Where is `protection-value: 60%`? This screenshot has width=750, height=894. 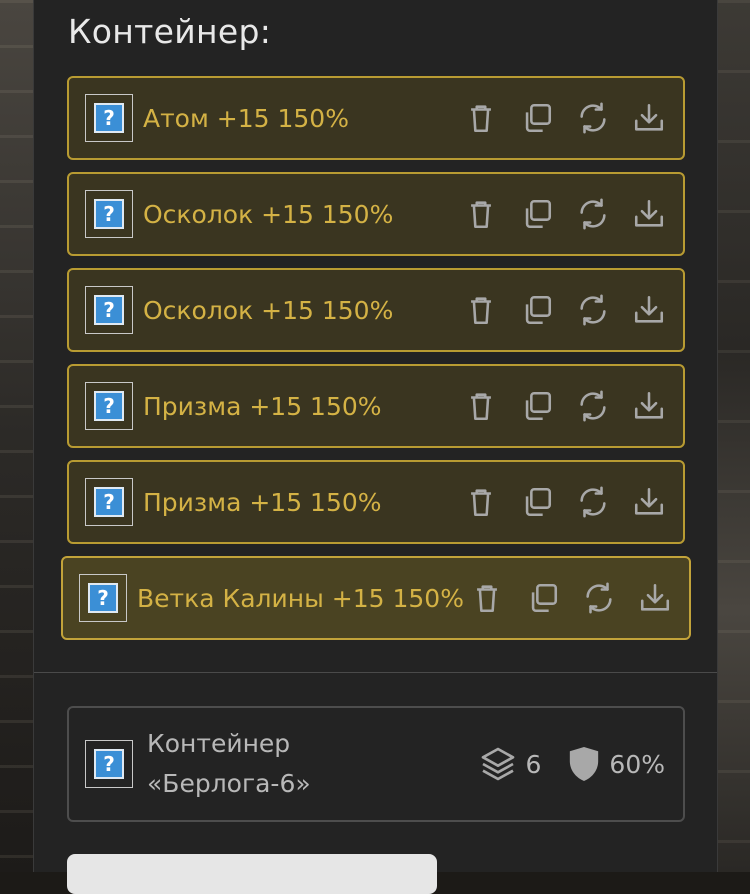 protection-value: 60% is located at coordinates (637, 764).